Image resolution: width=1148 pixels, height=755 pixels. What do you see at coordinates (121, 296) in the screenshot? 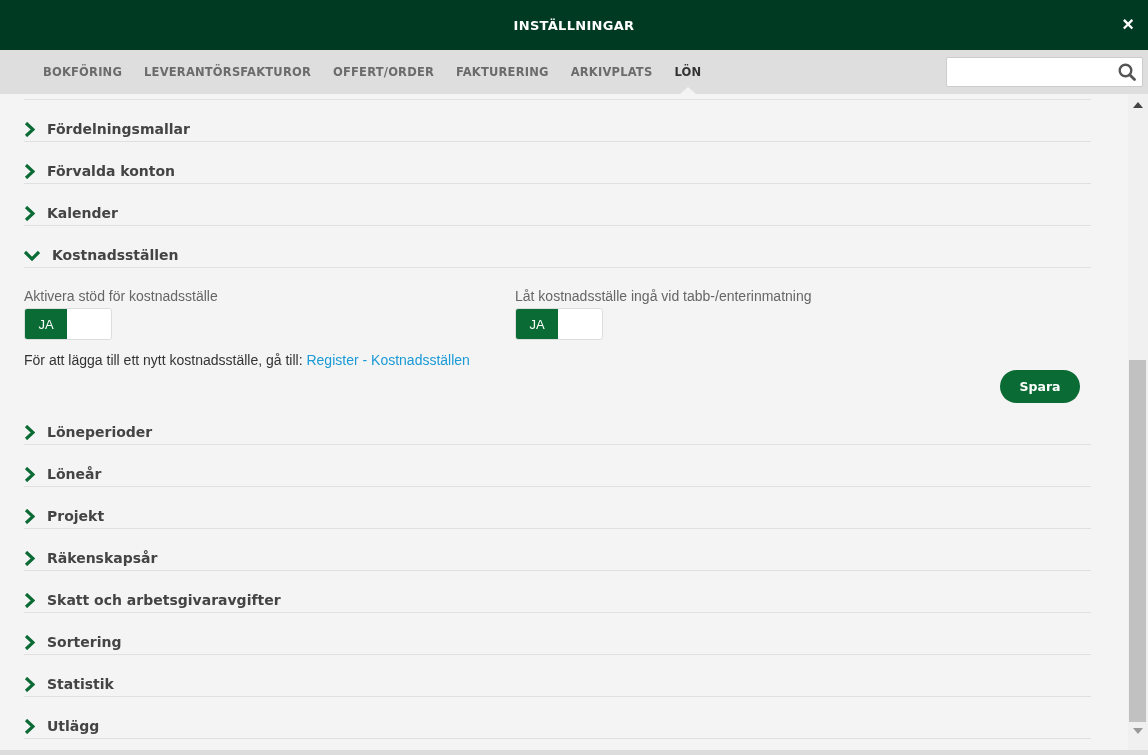
I see `setting-label: Aktivera stöd för kostnadsställe` at bounding box center [121, 296].